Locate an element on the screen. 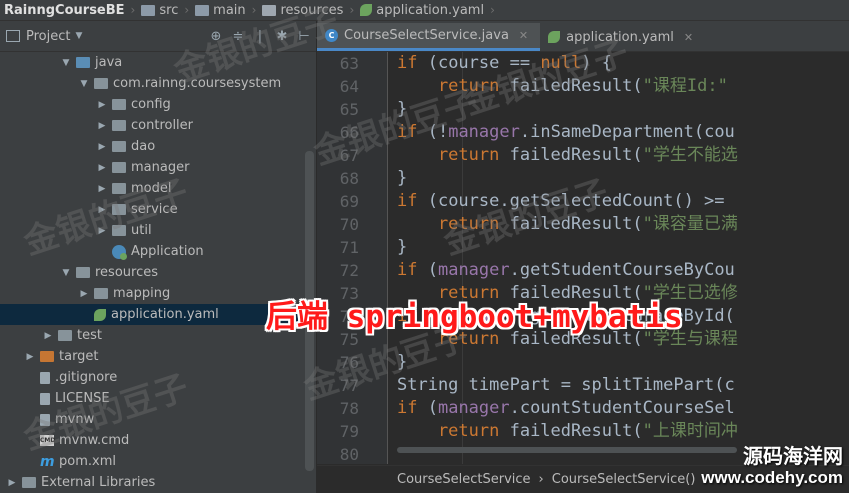 Image resolution: width=849 pixels, height=493 pixels. tree-item: ▶ target is located at coordinates (158, 356).